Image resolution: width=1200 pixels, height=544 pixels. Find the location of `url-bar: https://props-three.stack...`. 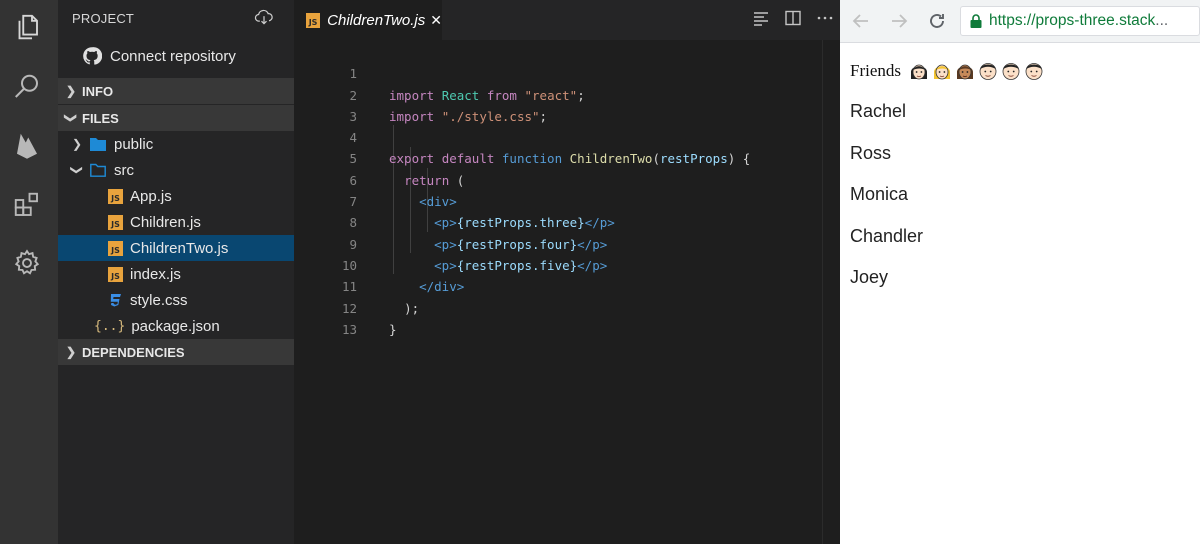

url-bar: https://props-three.stack... is located at coordinates (1080, 21).